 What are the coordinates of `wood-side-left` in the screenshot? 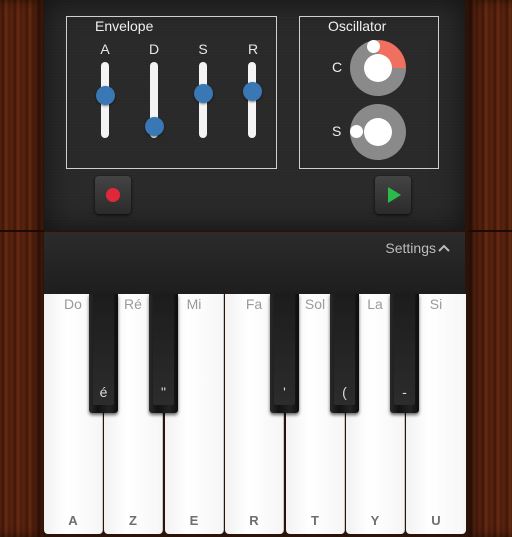 It's located at (22, 268).